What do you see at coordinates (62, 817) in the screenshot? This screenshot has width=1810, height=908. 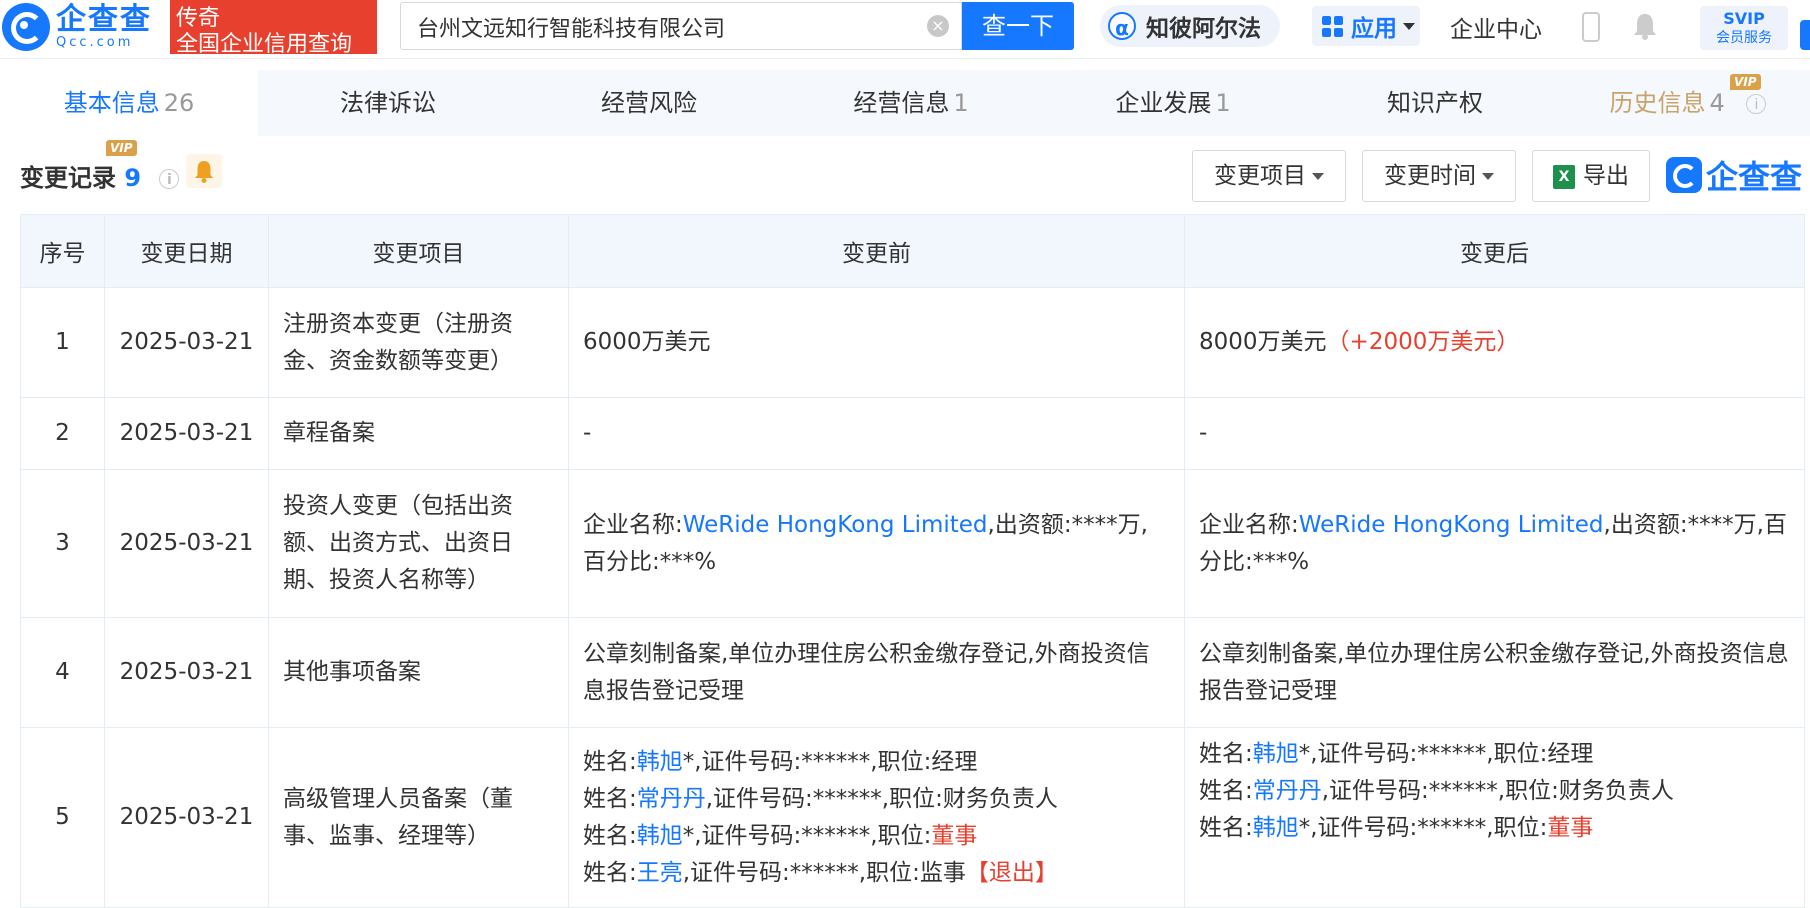 I see `row-number: 5` at bounding box center [62, 817].